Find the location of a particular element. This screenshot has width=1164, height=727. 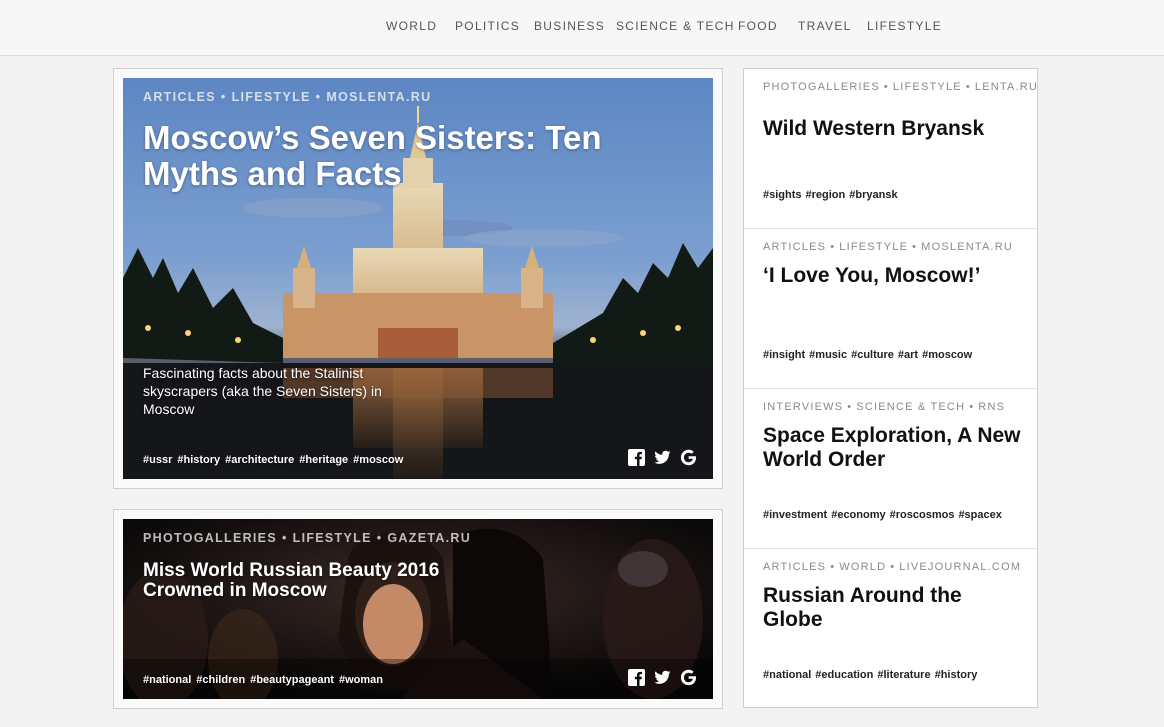

sidebar-article-title: Space Exploration, A New World Order is located at coordinates (893, 448).